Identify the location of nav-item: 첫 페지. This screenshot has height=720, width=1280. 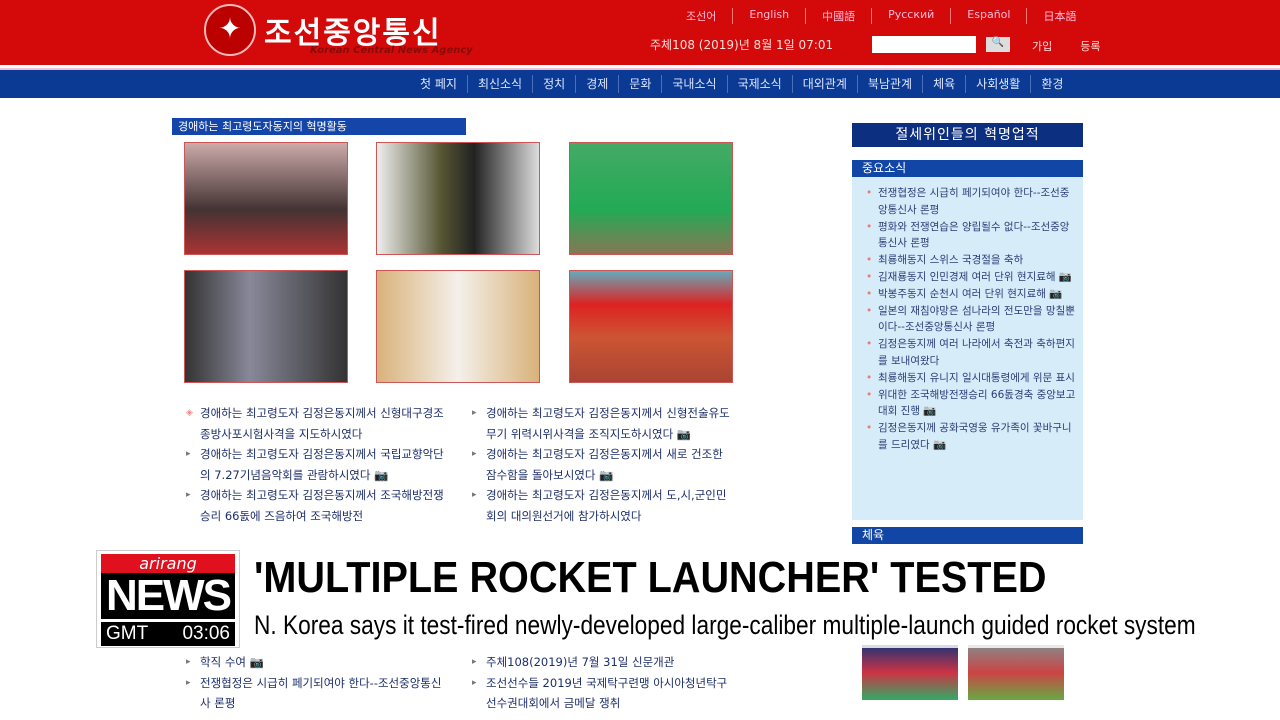
(438, 84).